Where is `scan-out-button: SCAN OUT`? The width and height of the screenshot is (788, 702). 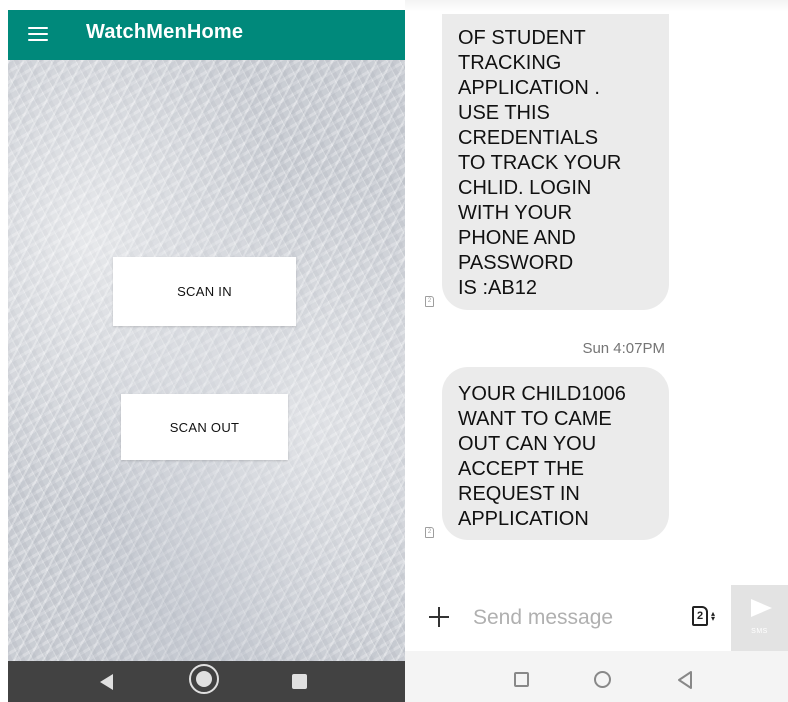 scan-out-button: SCAN OUT is located at coordinates (204, 427).